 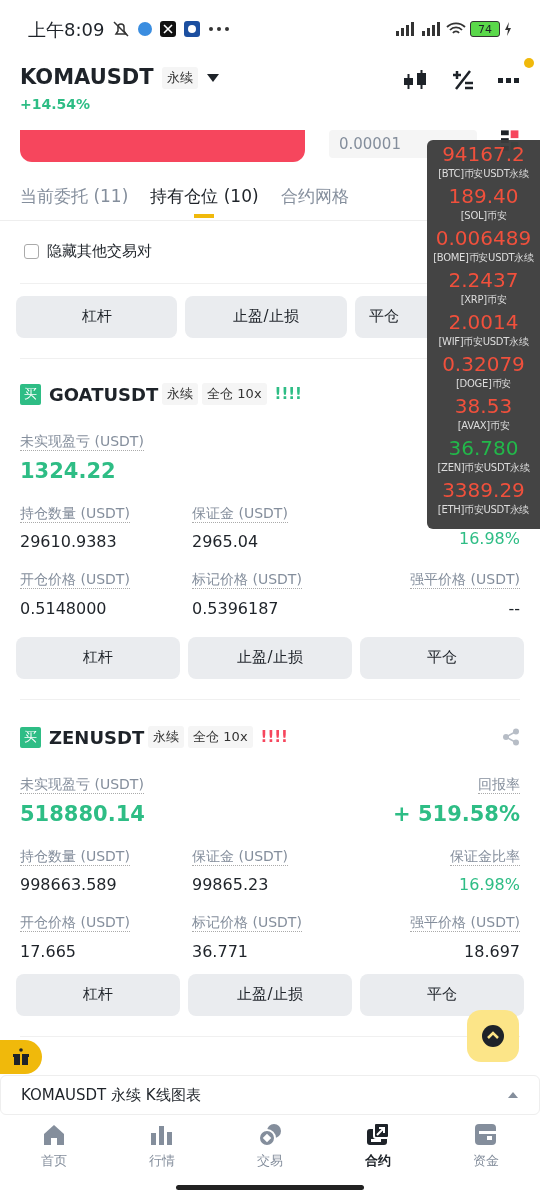 What do you see at coordinates (483, 468) in the screenshot?
I see `ticker-label: [ZEN]币安USDT永续` at bounding box center [483, 468].